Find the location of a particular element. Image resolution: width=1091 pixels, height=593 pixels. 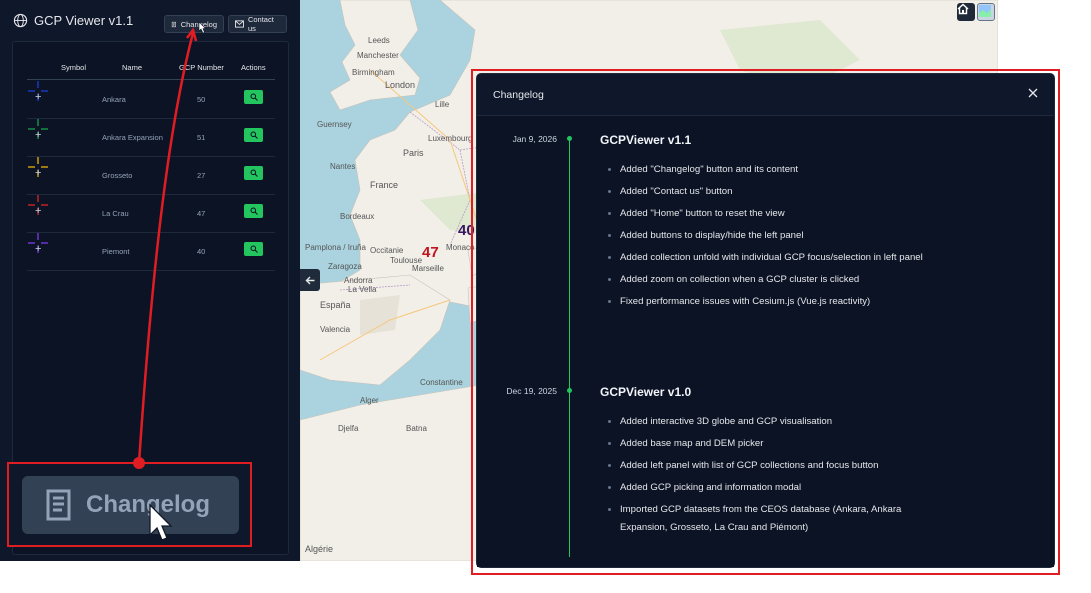

table-row: + Ankara Expansion 51 is located at coordinates (151, 137).